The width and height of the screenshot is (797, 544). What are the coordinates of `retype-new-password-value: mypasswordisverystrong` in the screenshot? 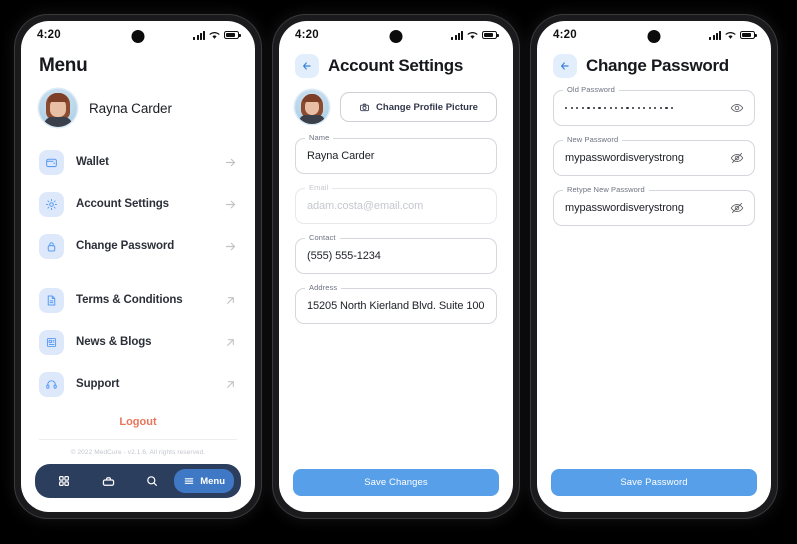 It's located at (624, 208).